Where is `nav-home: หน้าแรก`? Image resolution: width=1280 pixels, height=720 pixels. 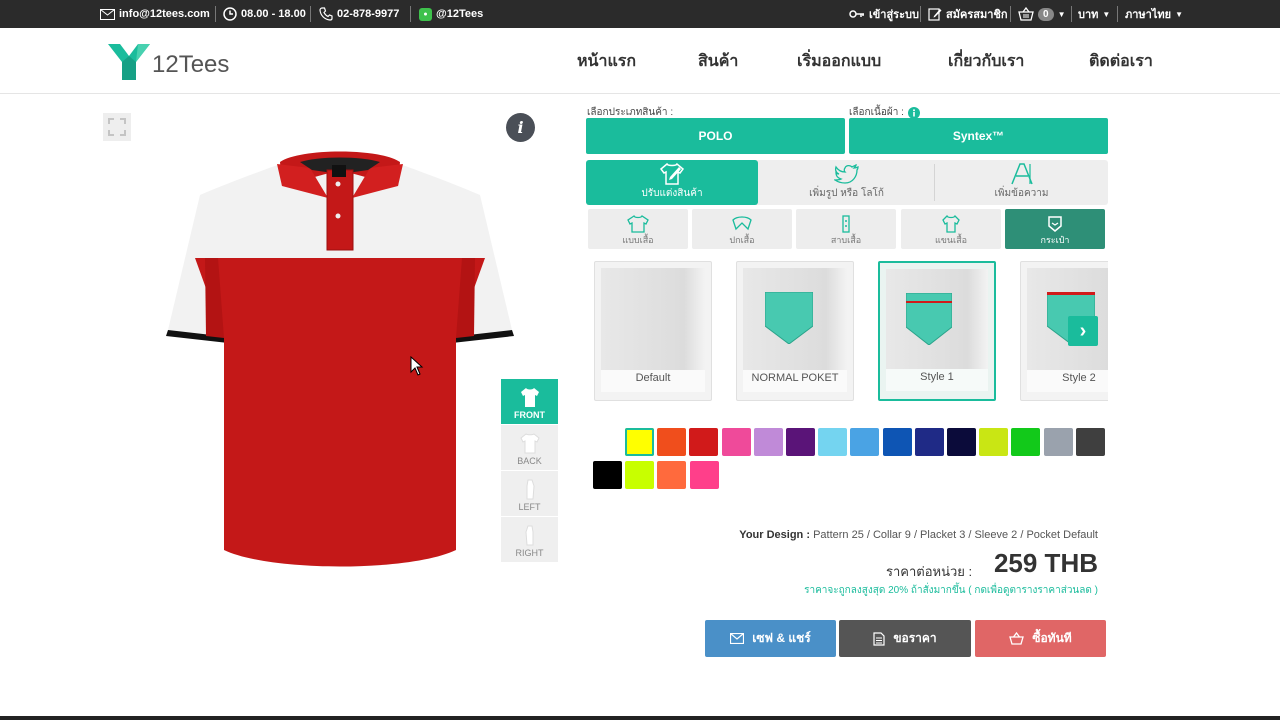 nav-home: หน้าแรก is located at coordinates (606, 61).